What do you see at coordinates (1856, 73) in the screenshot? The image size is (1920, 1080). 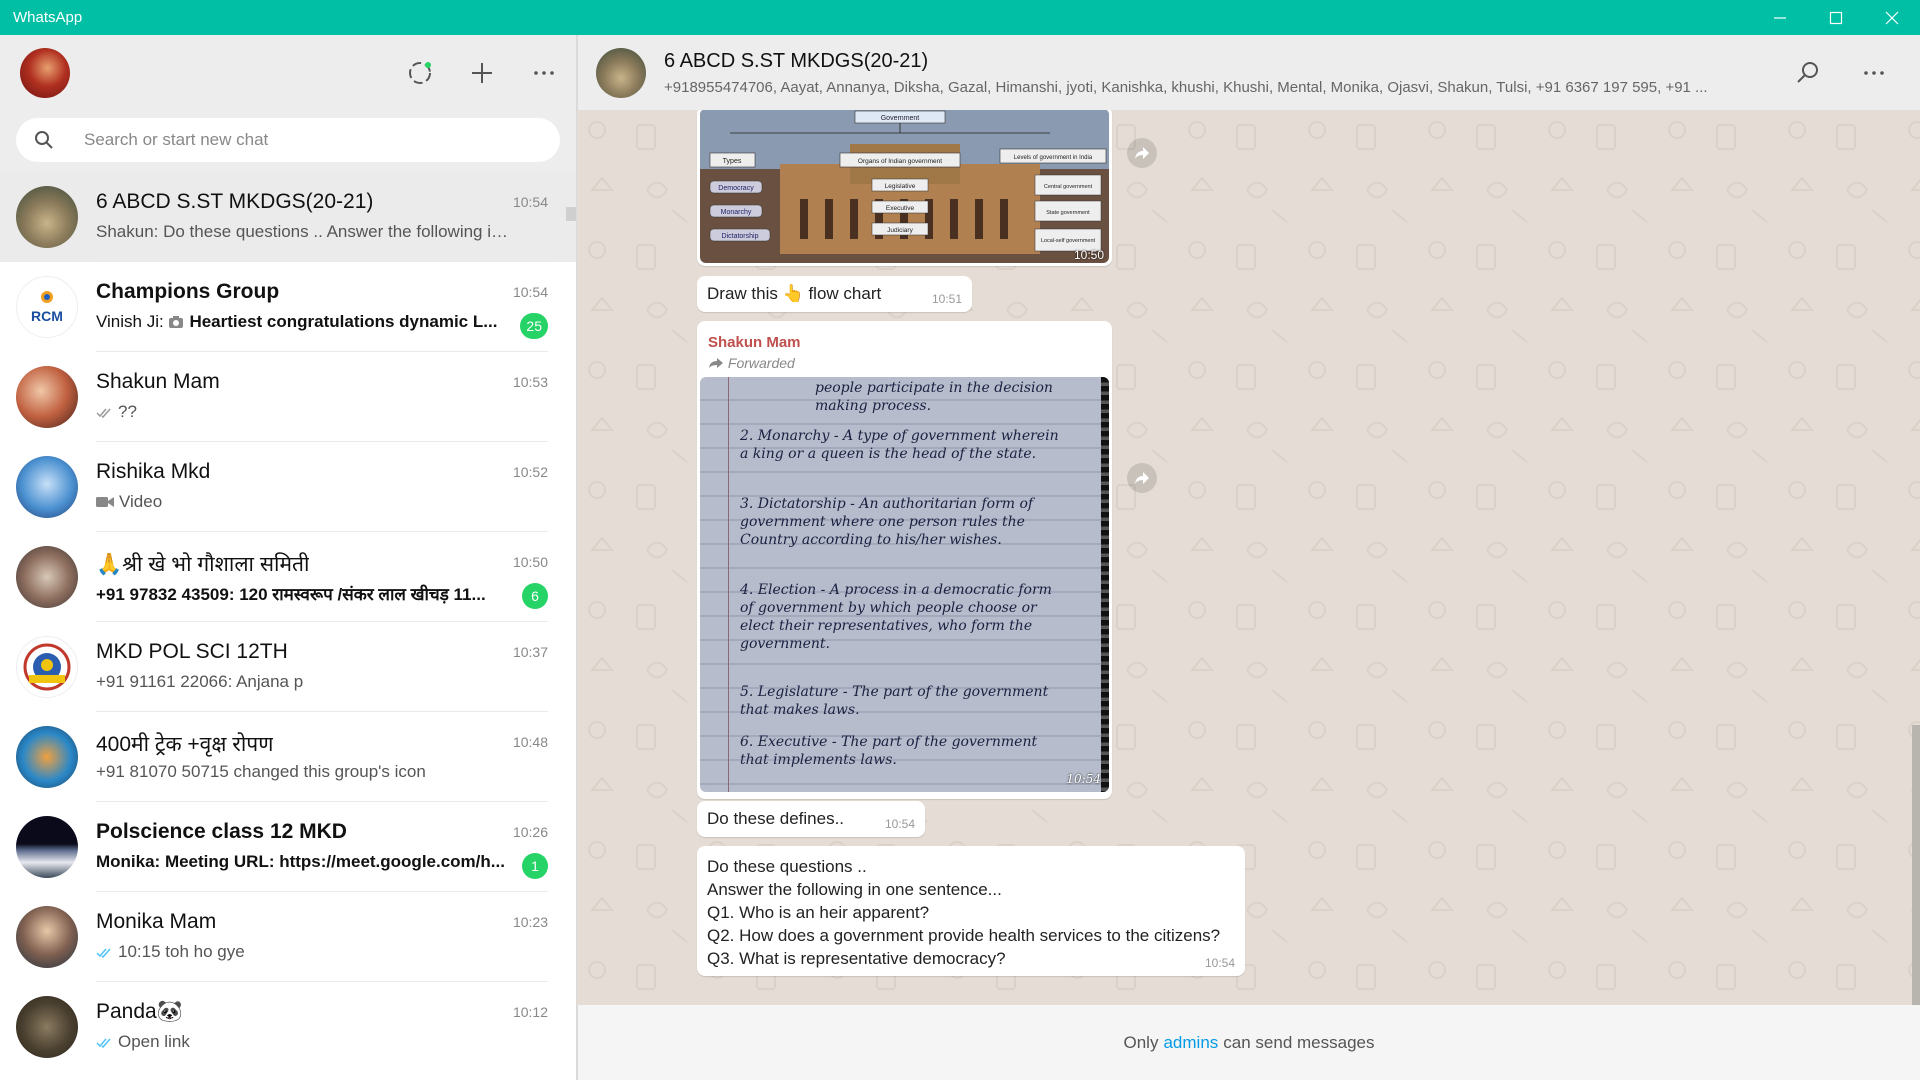 I see `chat-header-actions` at bounding box center [1856, 73].